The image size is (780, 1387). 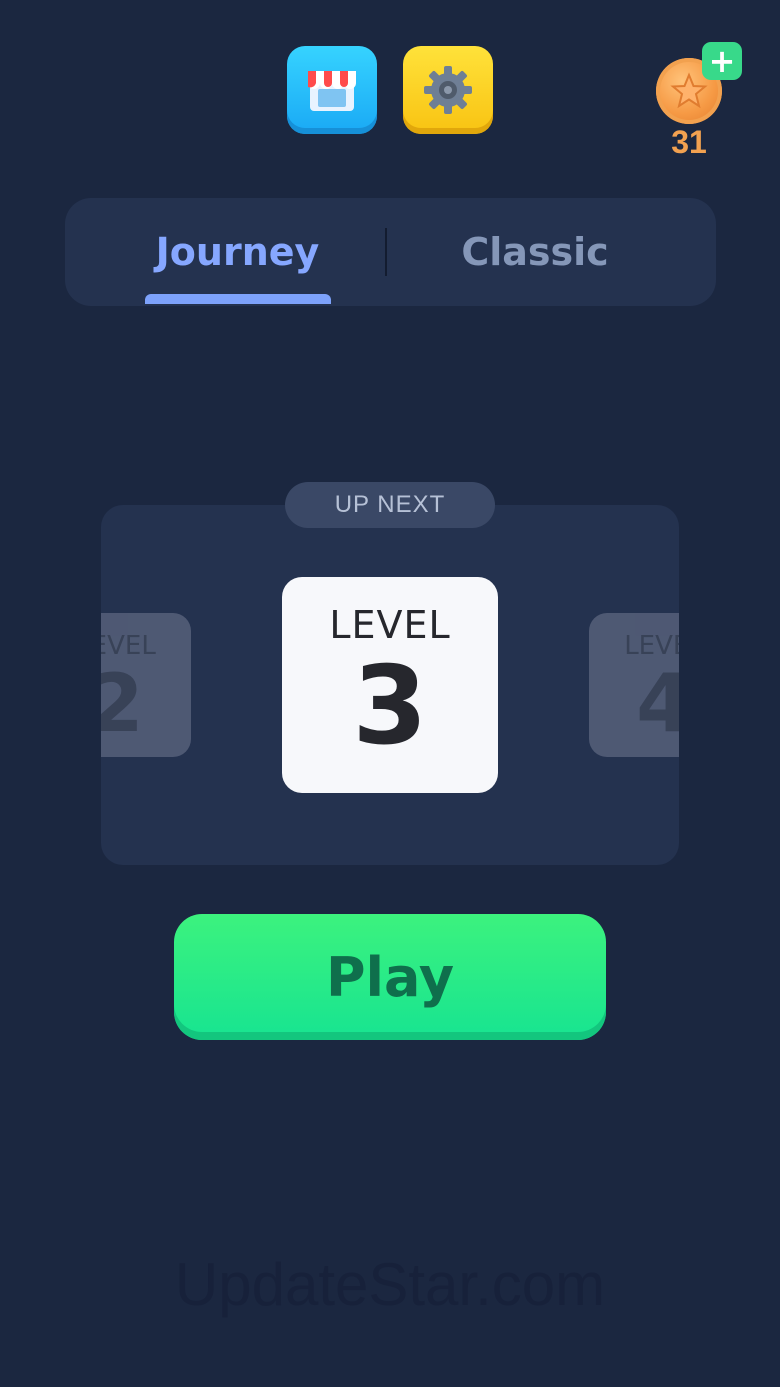 What do you see at coordinates (390, 706) in the screenshot?
I see `level-number: 3` at bounding box center [390, 706].